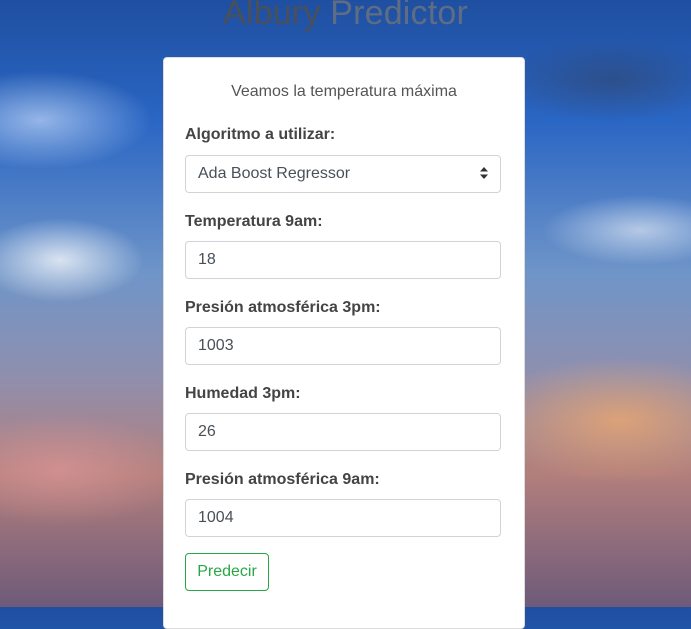  What do you see at coordinates (260, 134) in the screenshot?
I see `algorithm-label: Algoritmo a utilizar:` at bounding box center [260, 134].